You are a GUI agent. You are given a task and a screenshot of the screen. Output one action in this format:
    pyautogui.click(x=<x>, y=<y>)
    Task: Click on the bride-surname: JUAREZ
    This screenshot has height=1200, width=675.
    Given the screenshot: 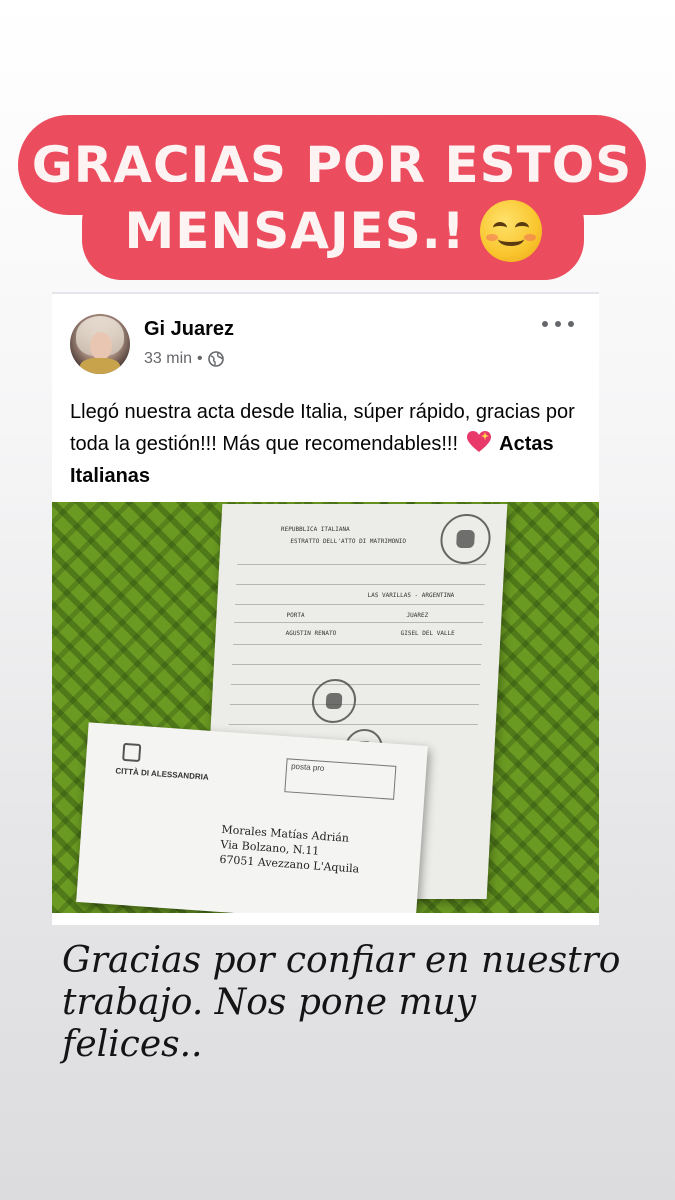 What is the action you would take?
    pyautogui.click(x=417, y=615)
    